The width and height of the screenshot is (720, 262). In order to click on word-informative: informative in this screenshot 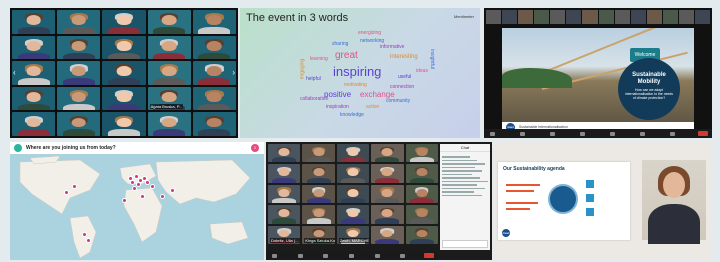, I will do `click(392, 47)`.